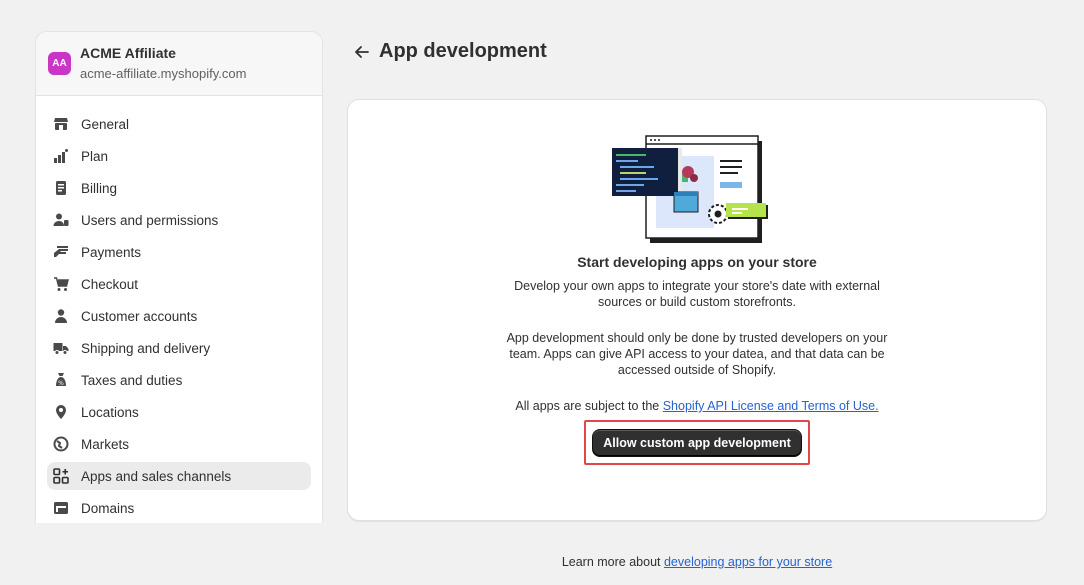 Image resolution: width=1084 pixels, height=585 pixels. I want to click on sidebar-item-label: Markets, so click(105, 444).